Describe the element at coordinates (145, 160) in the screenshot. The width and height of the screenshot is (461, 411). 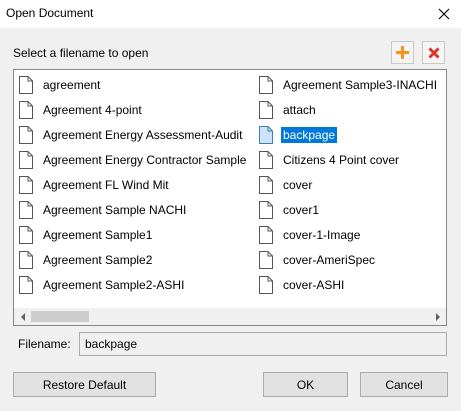
I see `file-name: Agreement Energy Contractor Sample` at that location.